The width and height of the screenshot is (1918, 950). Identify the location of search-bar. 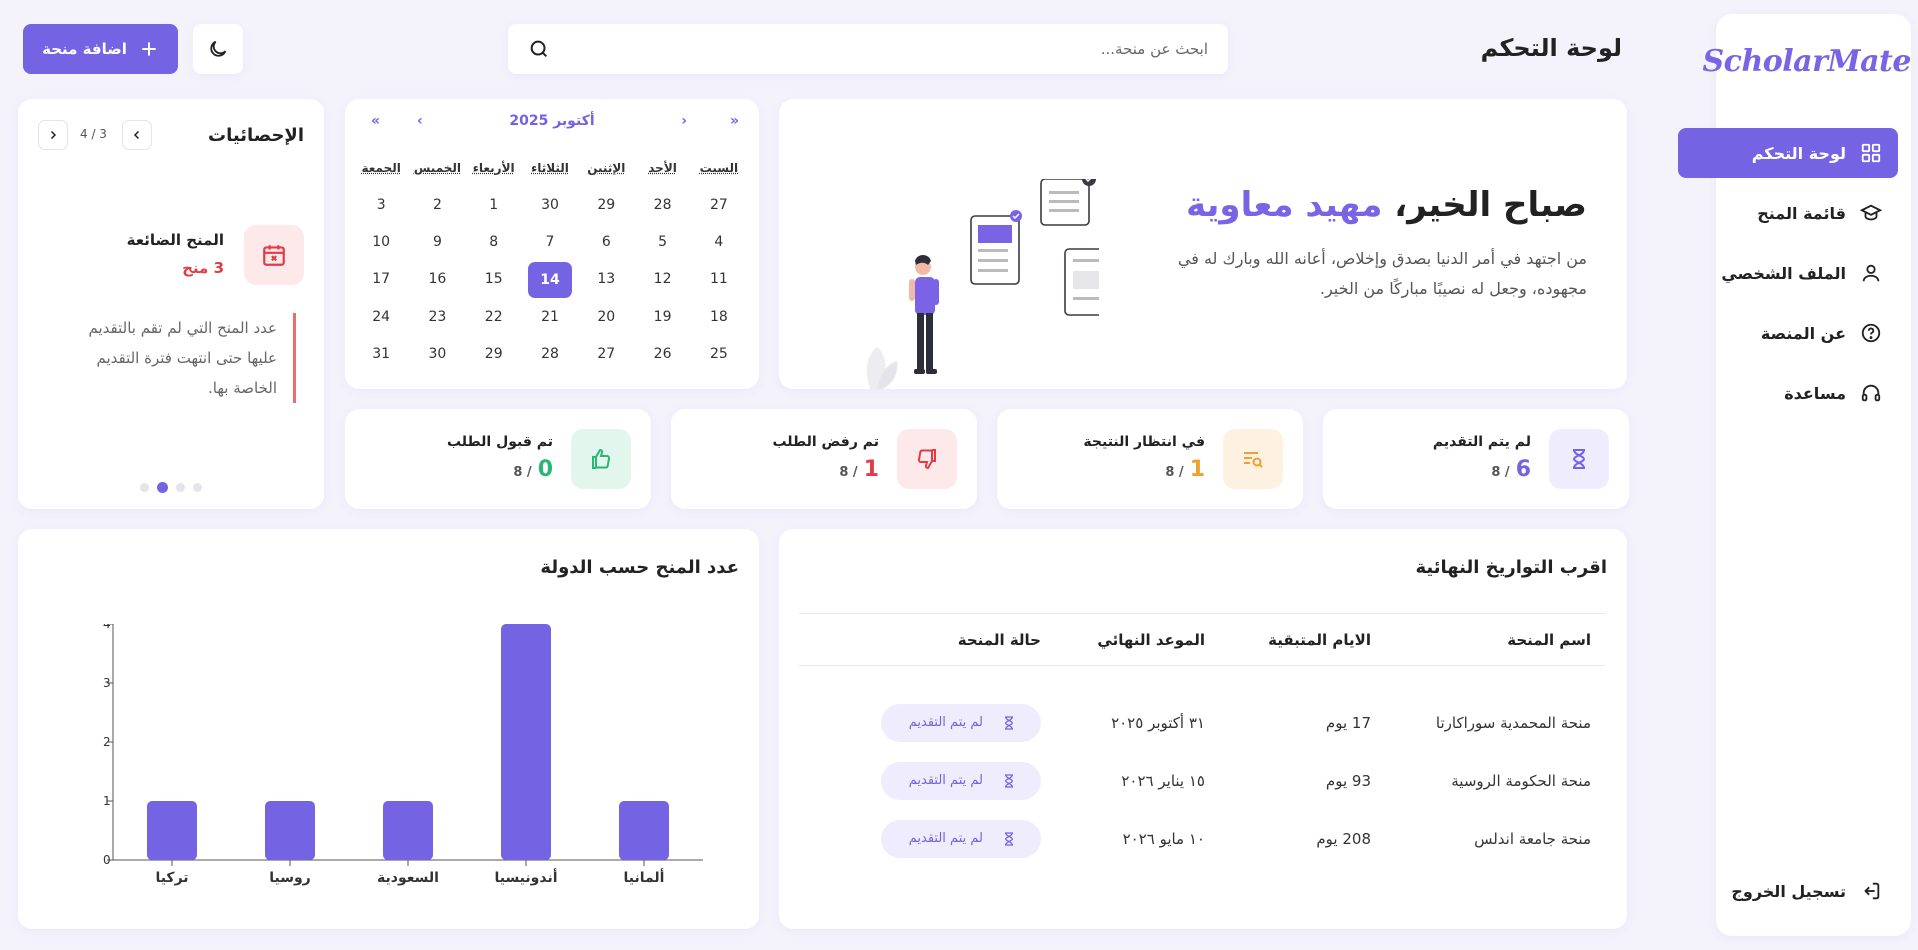
(868, 49).